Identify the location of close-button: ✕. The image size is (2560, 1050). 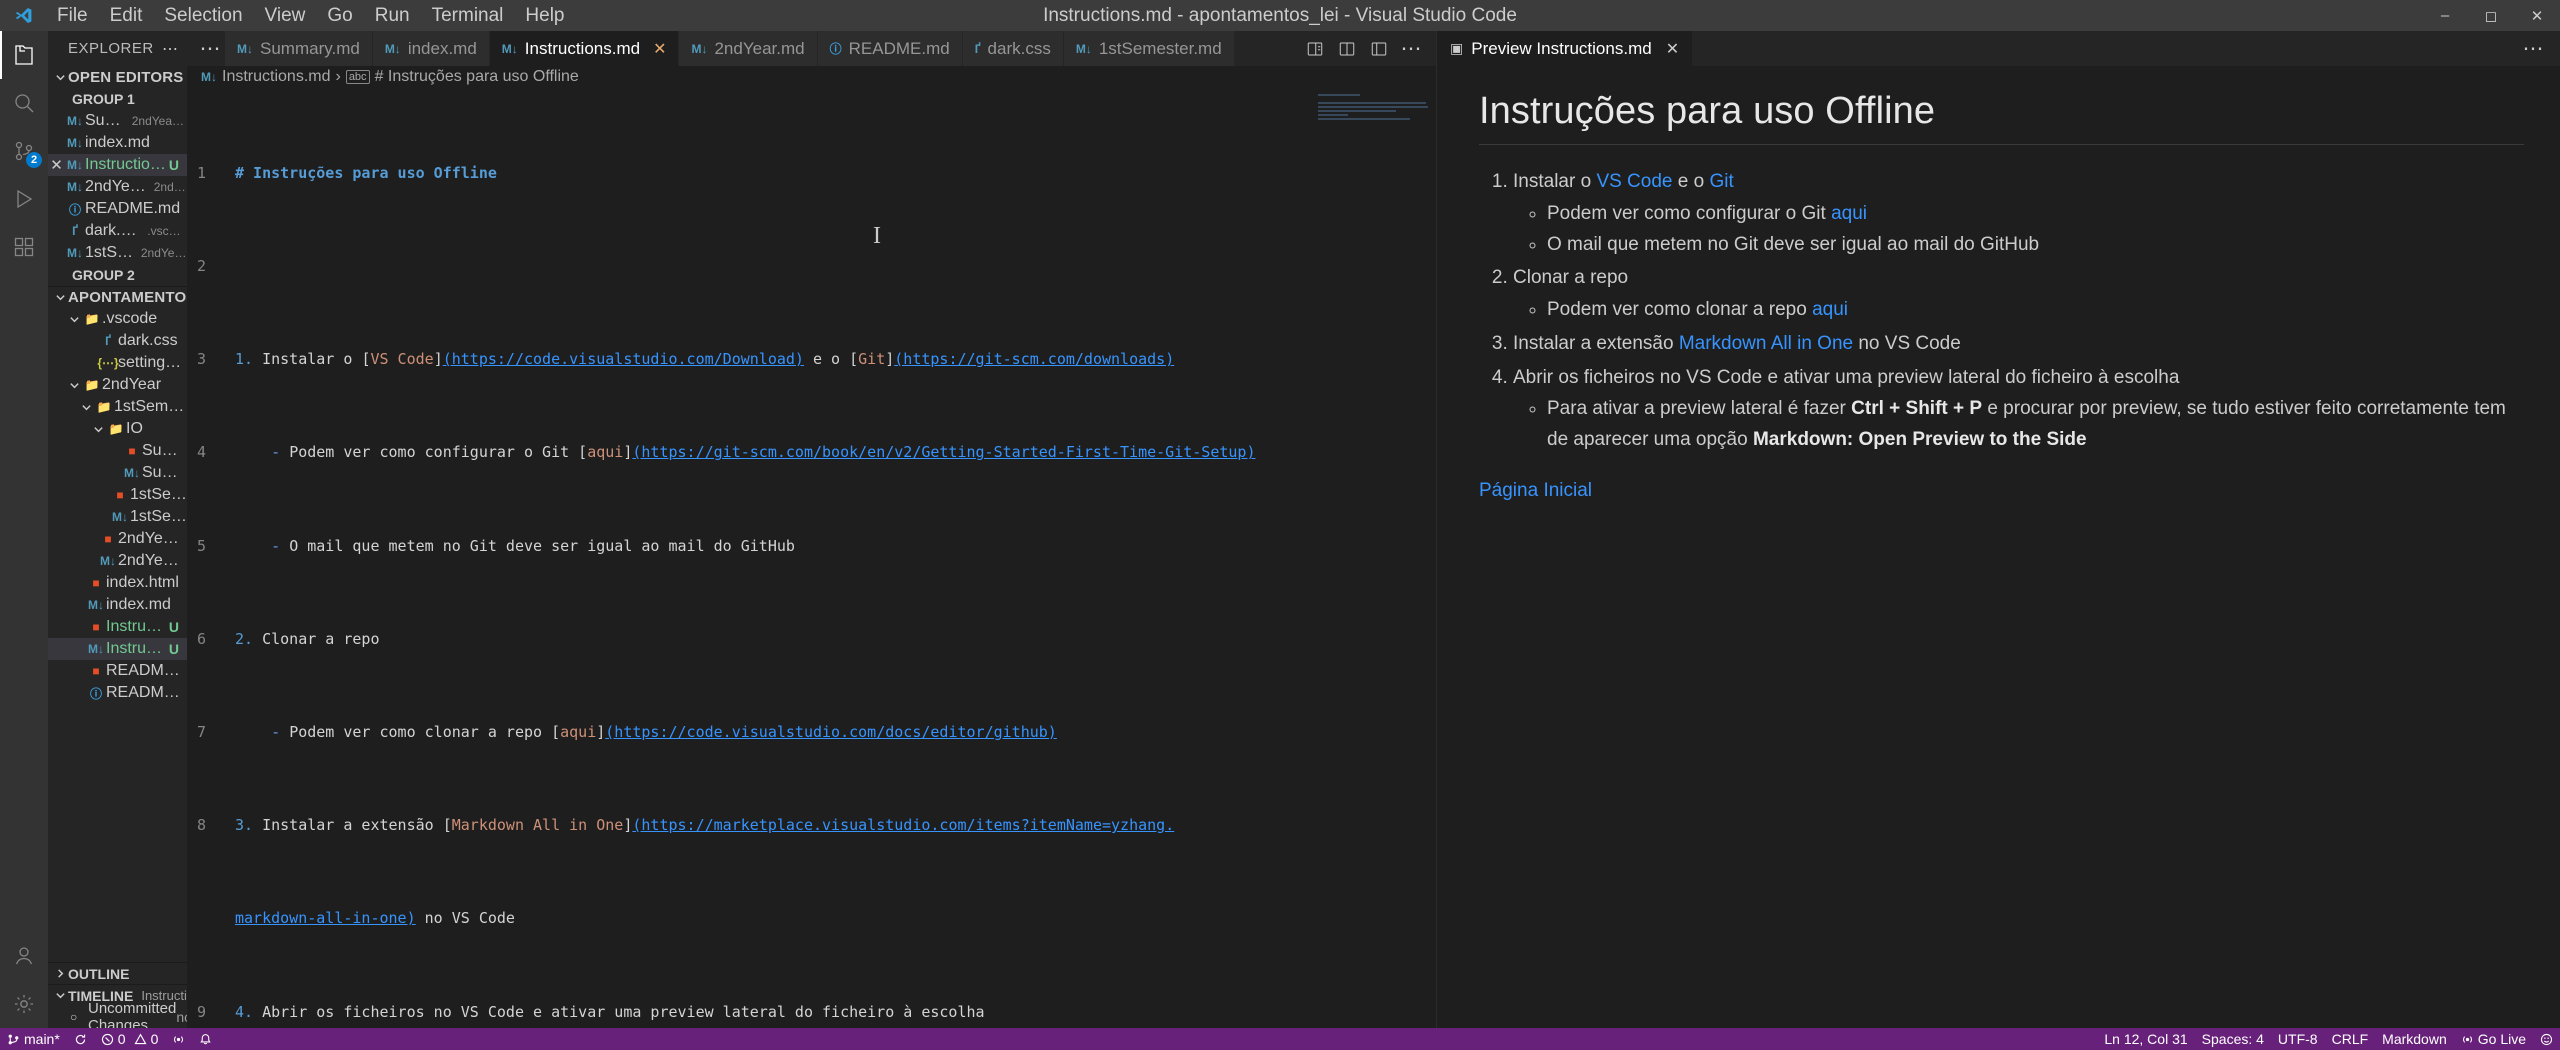
(2537, 15).